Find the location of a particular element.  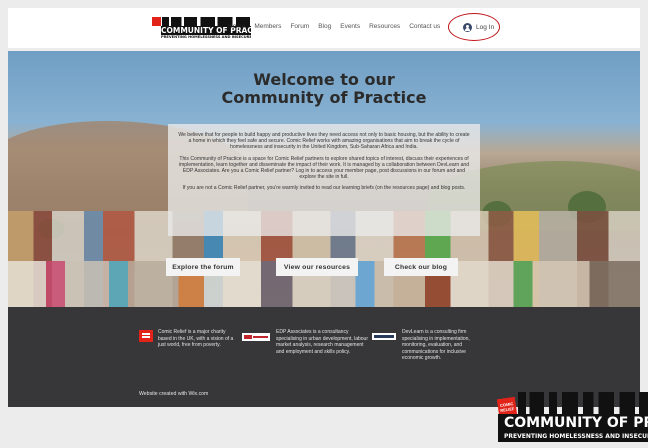

explore-forum-button: Explore the forum is located at coordinates (203, 267).